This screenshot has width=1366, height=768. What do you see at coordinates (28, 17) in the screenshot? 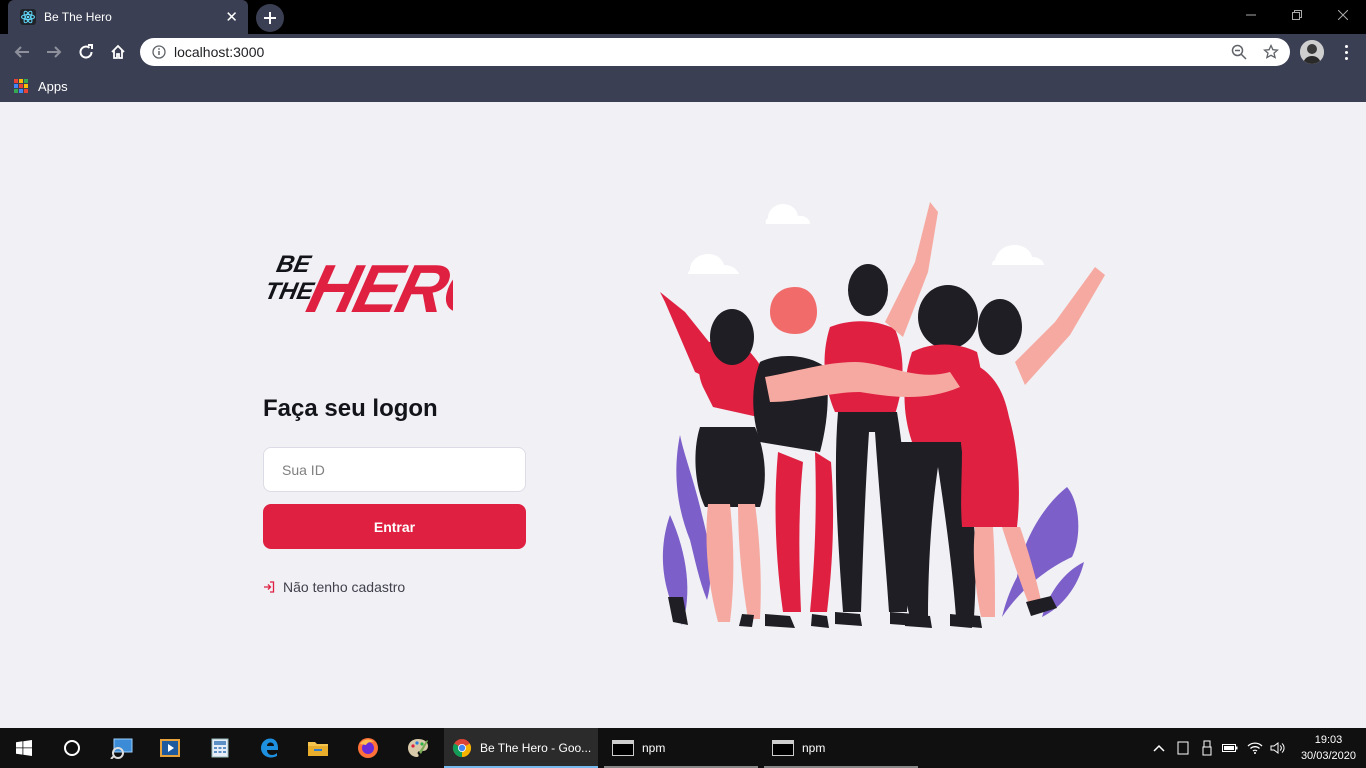
I see `react-favicon-icon` at bounding box center [28, 17].